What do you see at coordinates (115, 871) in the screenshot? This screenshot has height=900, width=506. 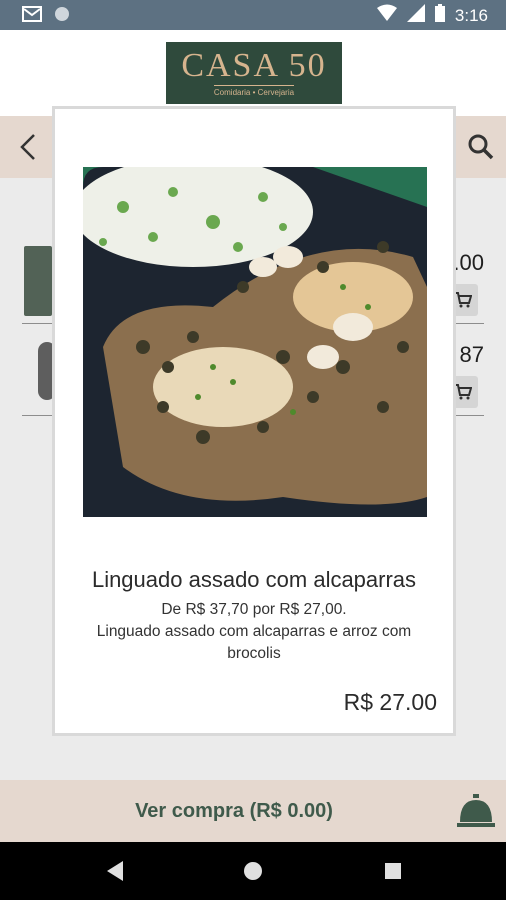 I see `back-triangle-icon` at bounding box center [115, 871].